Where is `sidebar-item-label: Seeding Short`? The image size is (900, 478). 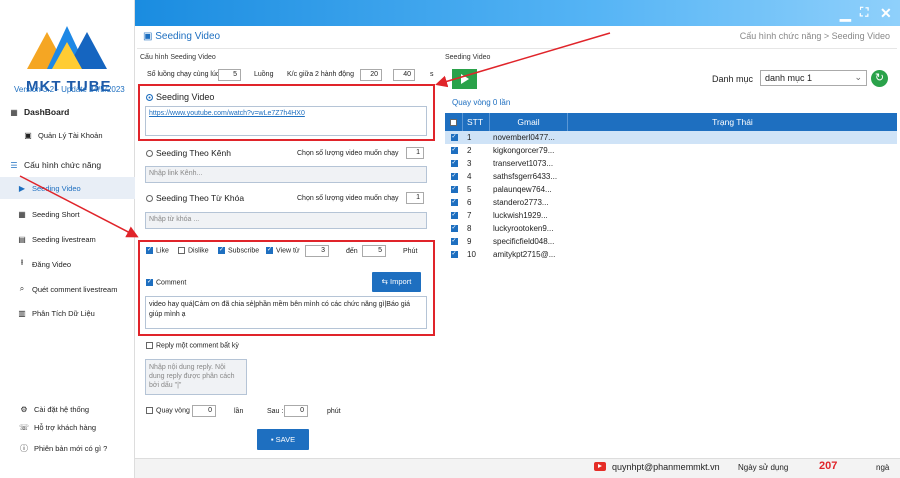
sidebar-item-label: Seeding Short is located at coordinates (56, 214).